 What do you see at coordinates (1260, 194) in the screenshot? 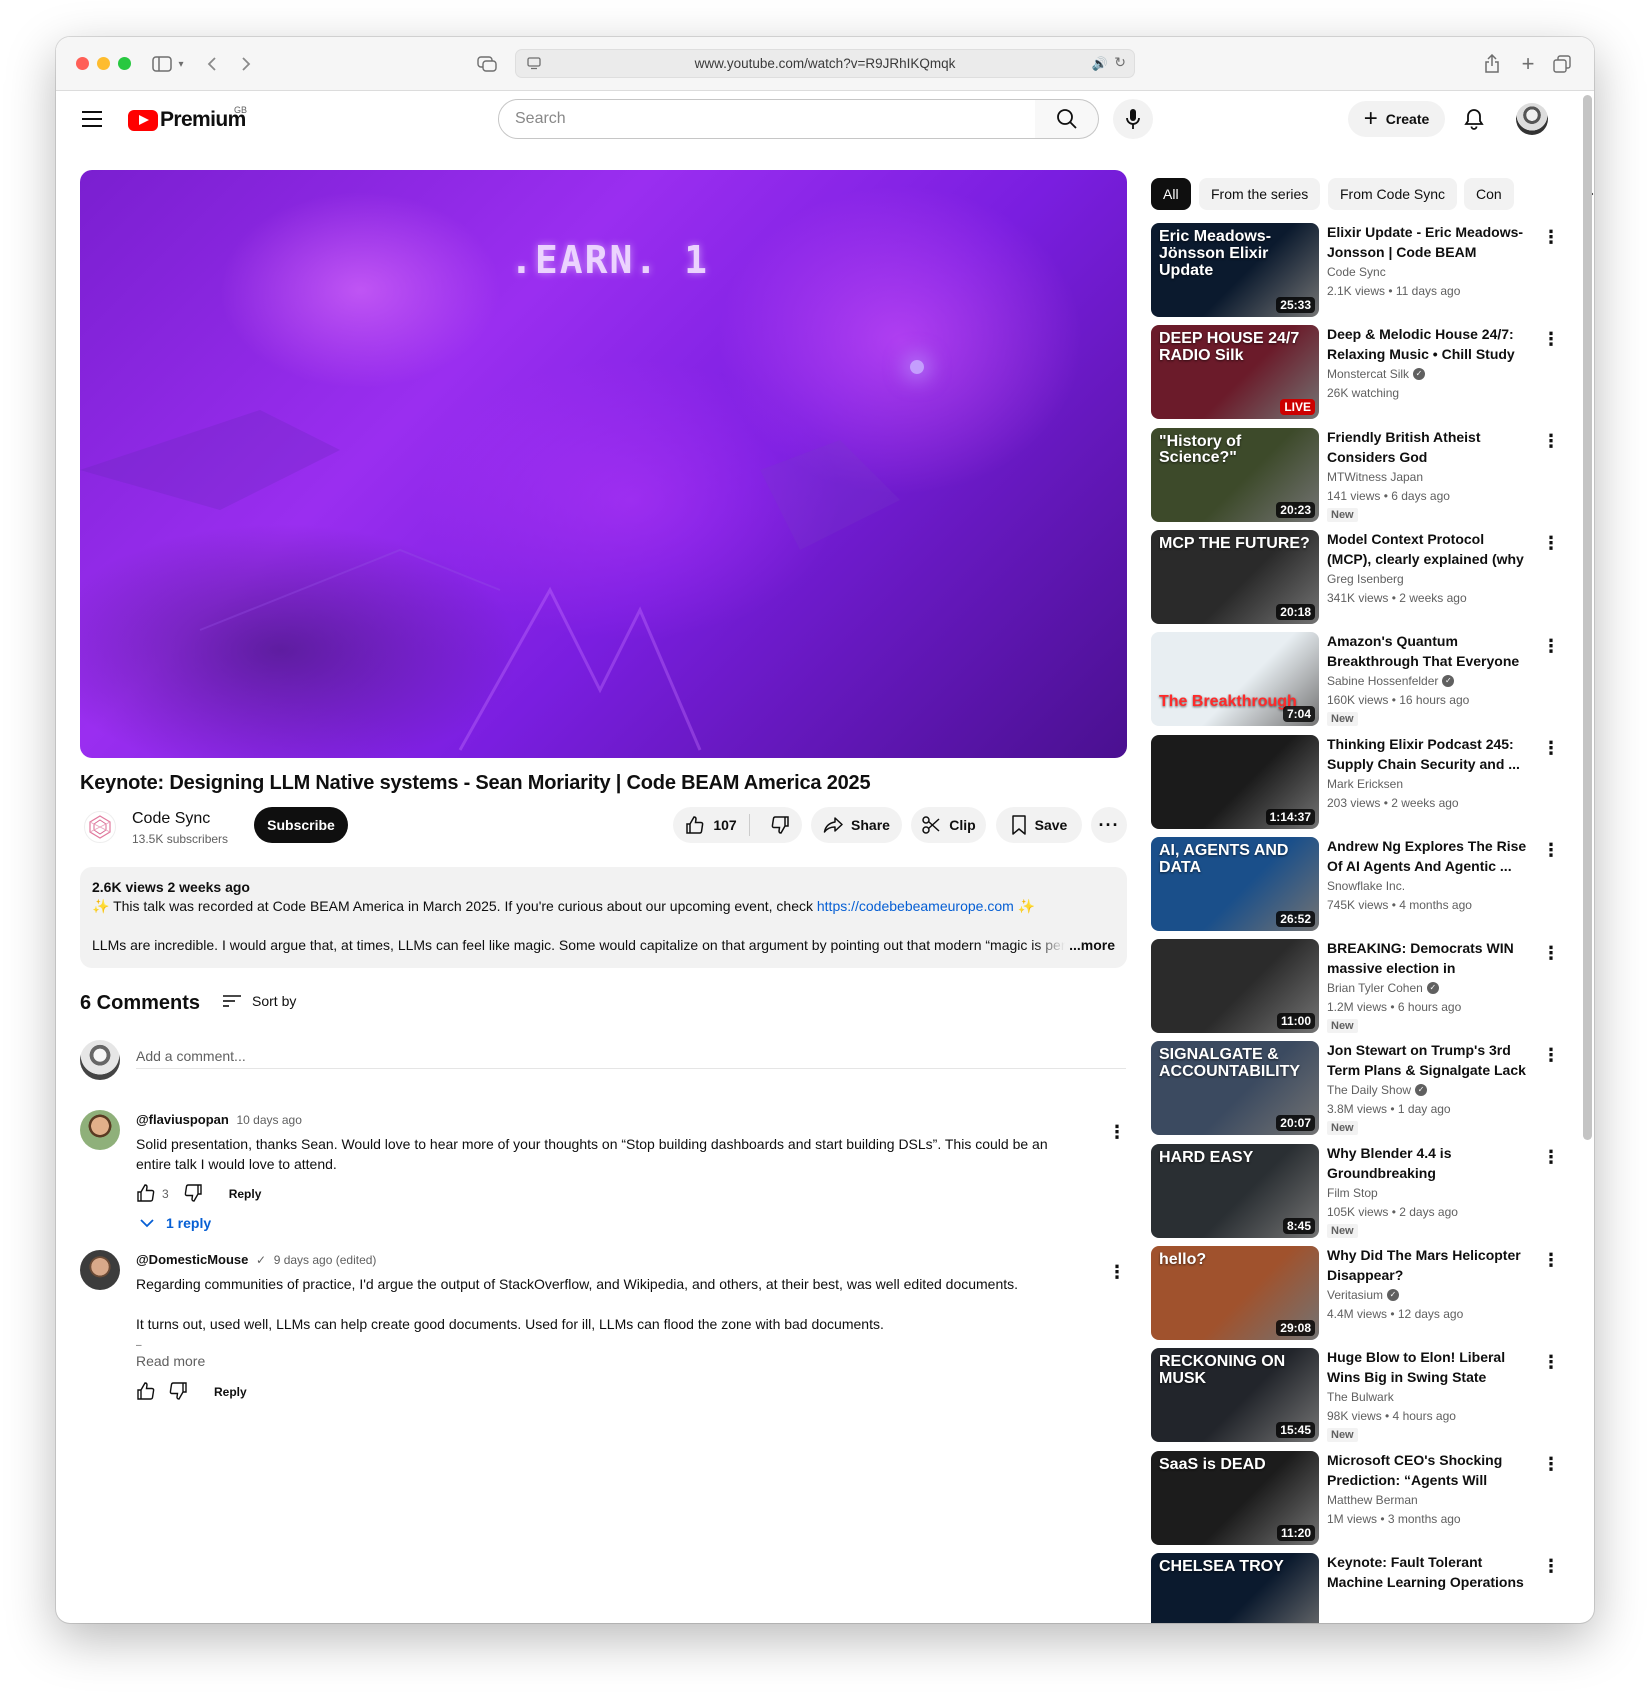
I see `chip-from-the-series: From the series` at bounding box center [1260, 194].